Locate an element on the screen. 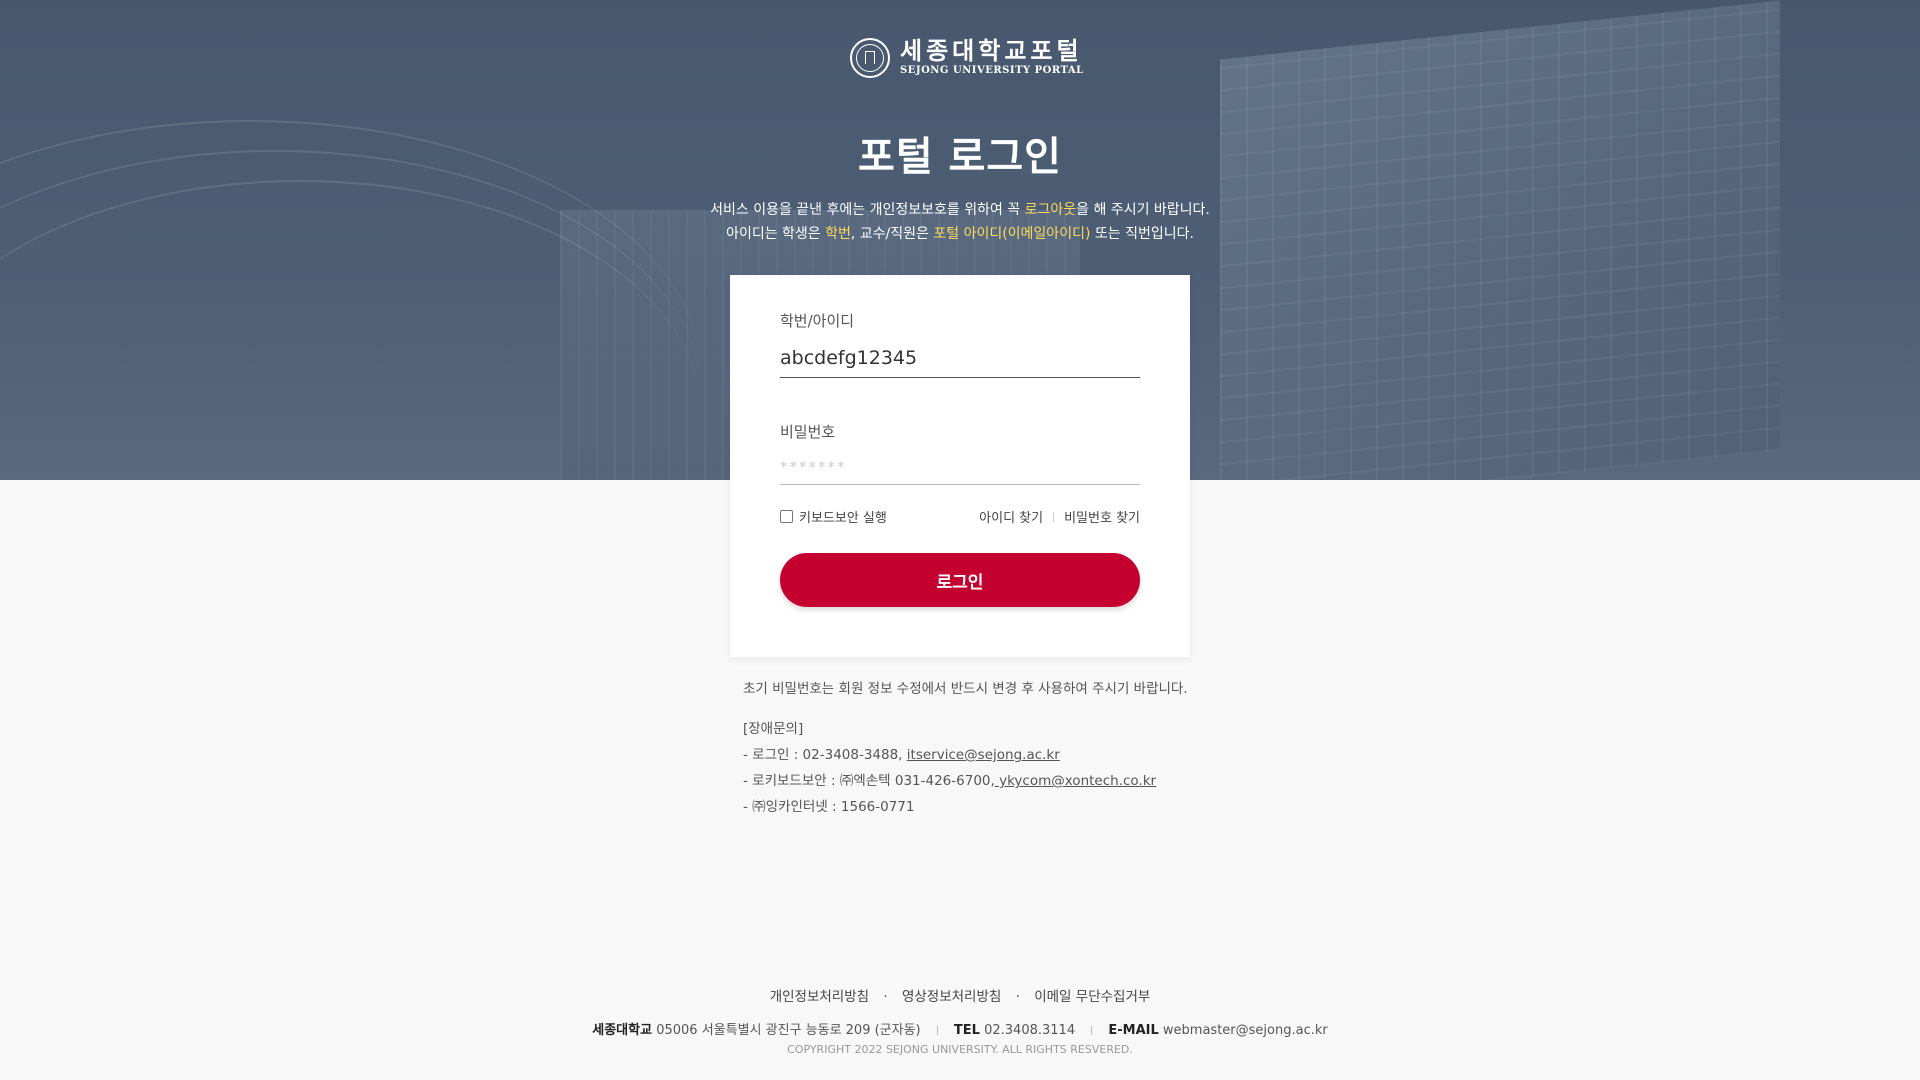  logo-english: SEJONG UNIVERSITY PORTAL is located at coordinates (992, 70).